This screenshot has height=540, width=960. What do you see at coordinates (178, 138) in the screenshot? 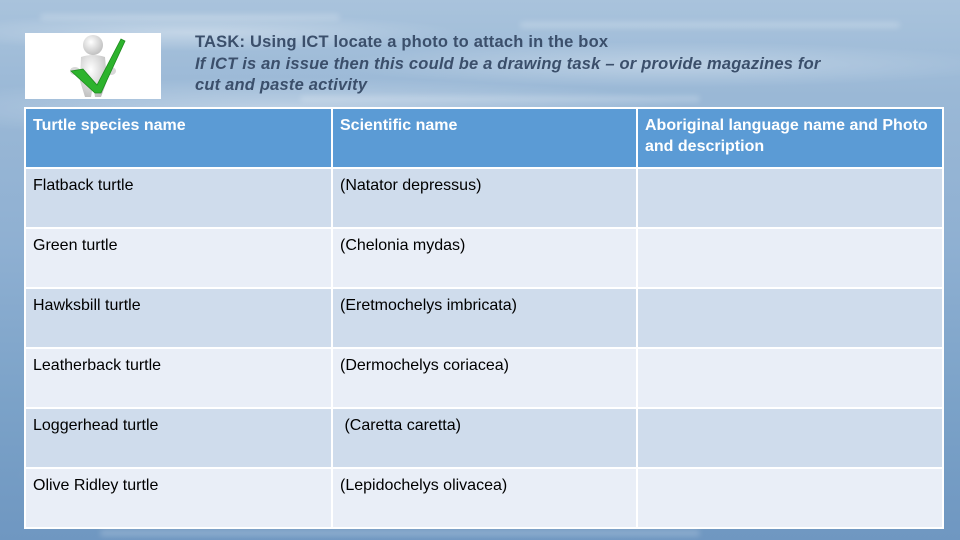
I see `header-species-name: Turtle species name` at bounding box center [178, 138].